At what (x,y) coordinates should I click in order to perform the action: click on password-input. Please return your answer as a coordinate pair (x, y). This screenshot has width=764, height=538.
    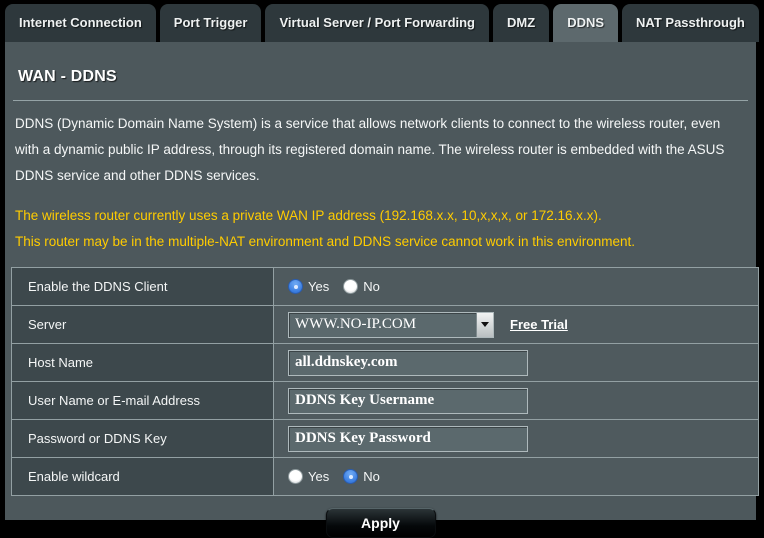
    Looking at the image, I should click on (408, 438).